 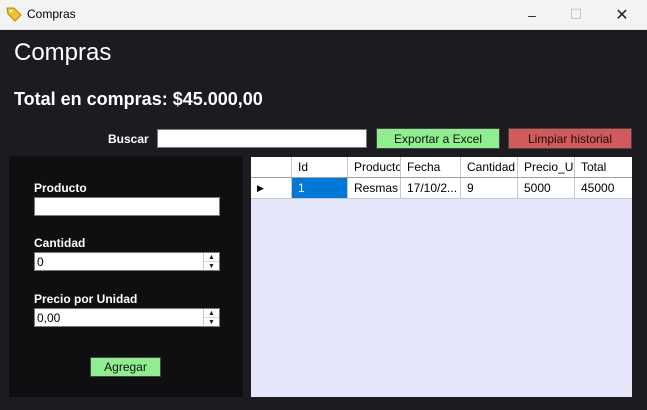 What do you see at coordinates (271, 167) in the screenshot?
I see `row-header-corner` at bounding box center [271, 167].